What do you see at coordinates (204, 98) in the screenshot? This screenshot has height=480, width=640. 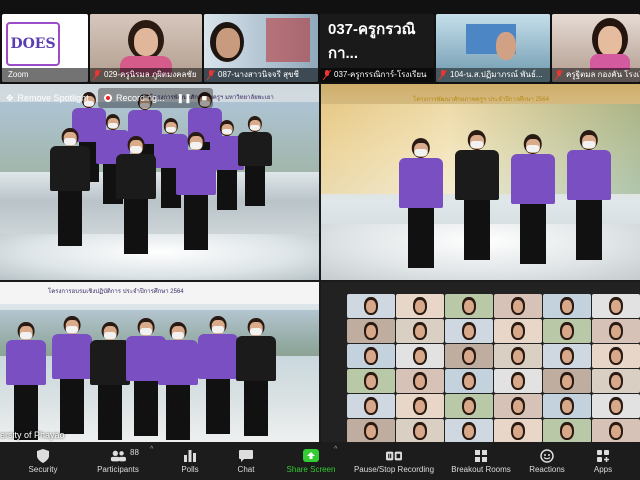 I see `stop-icon: ■` at bounding box center [204, 98].